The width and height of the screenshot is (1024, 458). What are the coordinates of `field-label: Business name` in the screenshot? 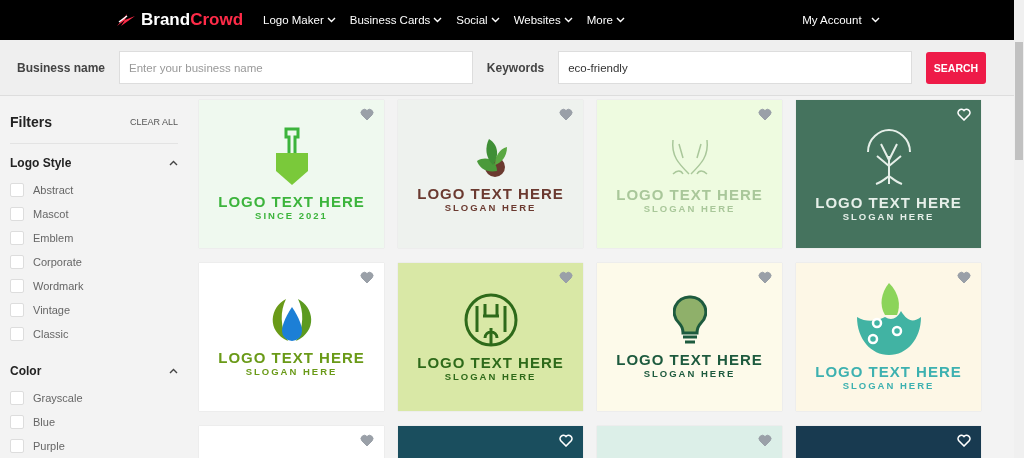 It's located at (61, 67).